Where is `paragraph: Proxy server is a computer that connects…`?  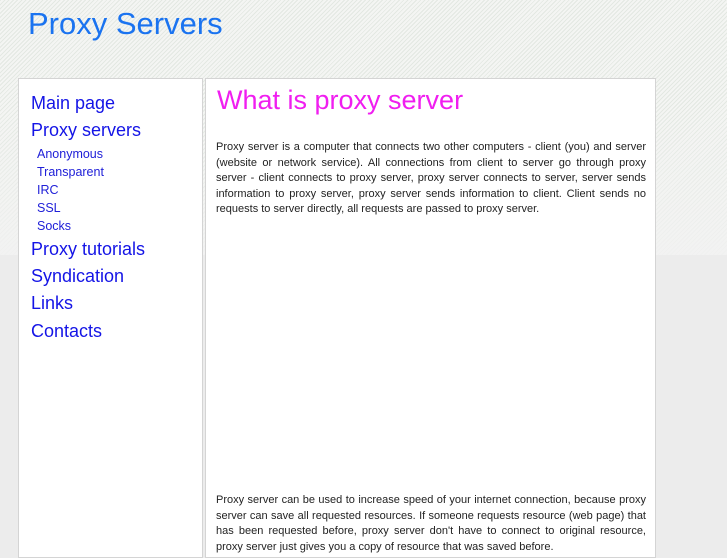 paragraph: Proxy server is a computer that connects… is located at coordinates (431, 178).